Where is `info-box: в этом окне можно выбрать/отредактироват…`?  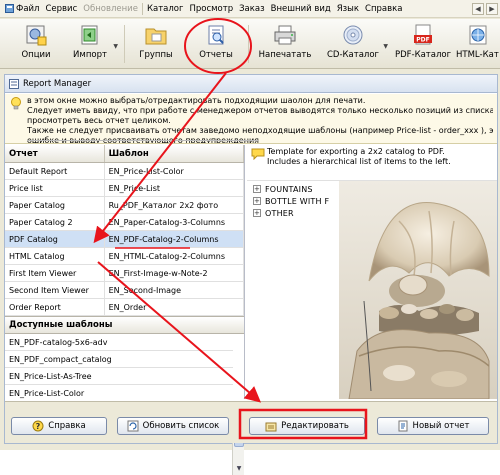
info-box: в этом окне можно выбрать/отредактироват… is located at coordinates (251, 119).